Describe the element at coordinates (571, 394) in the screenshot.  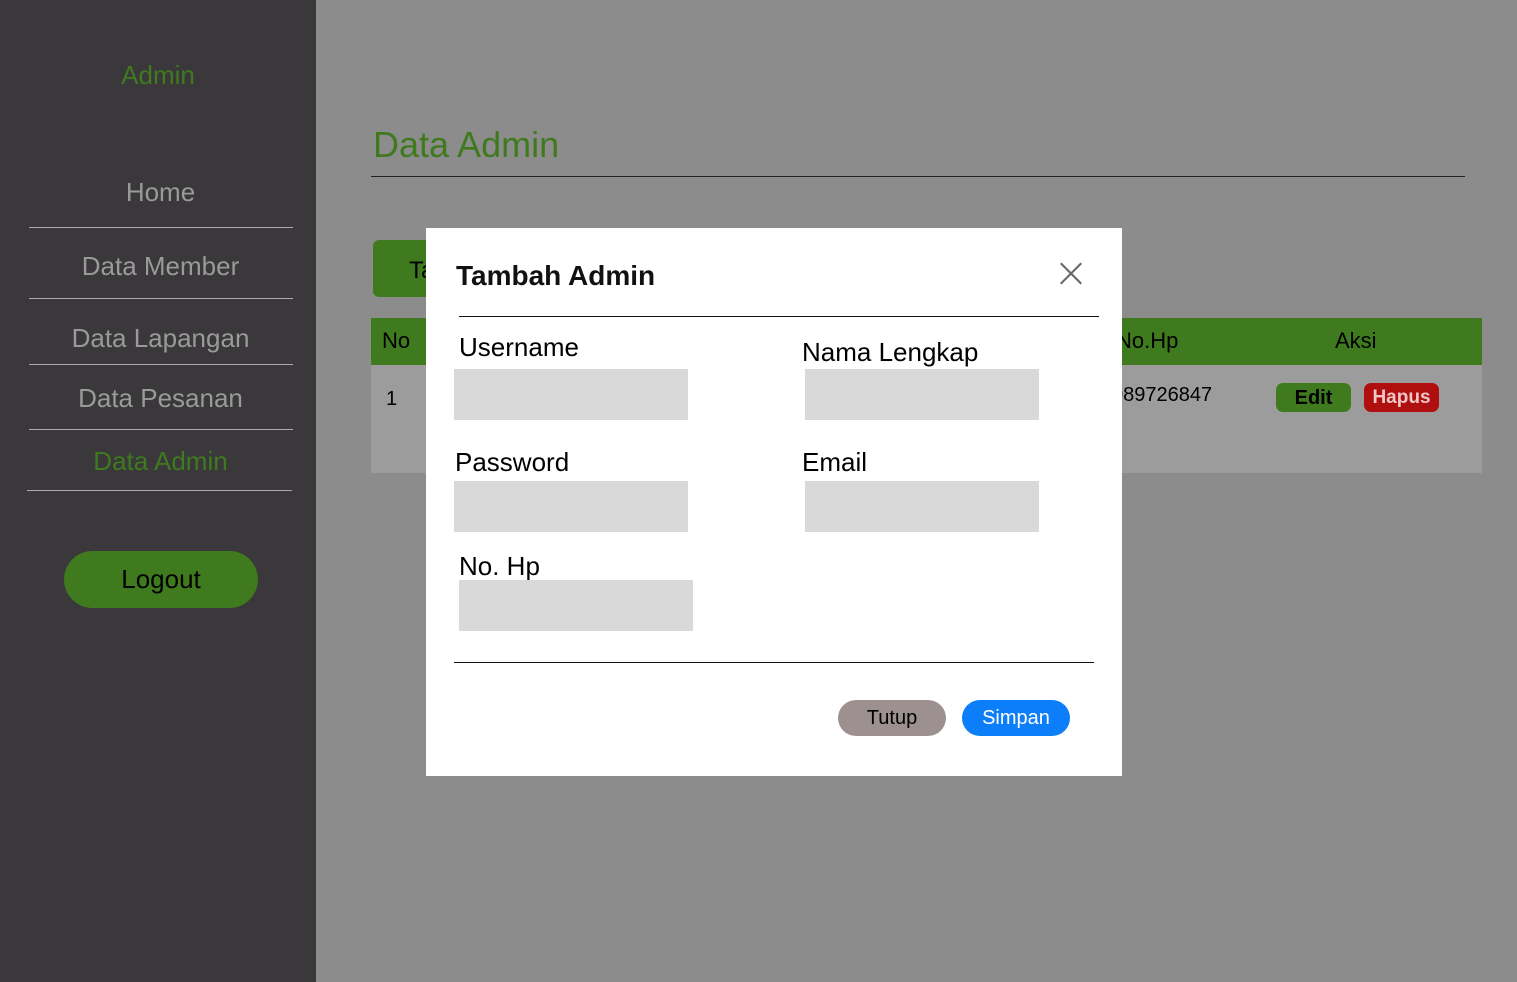
I see `username-input` at that location.